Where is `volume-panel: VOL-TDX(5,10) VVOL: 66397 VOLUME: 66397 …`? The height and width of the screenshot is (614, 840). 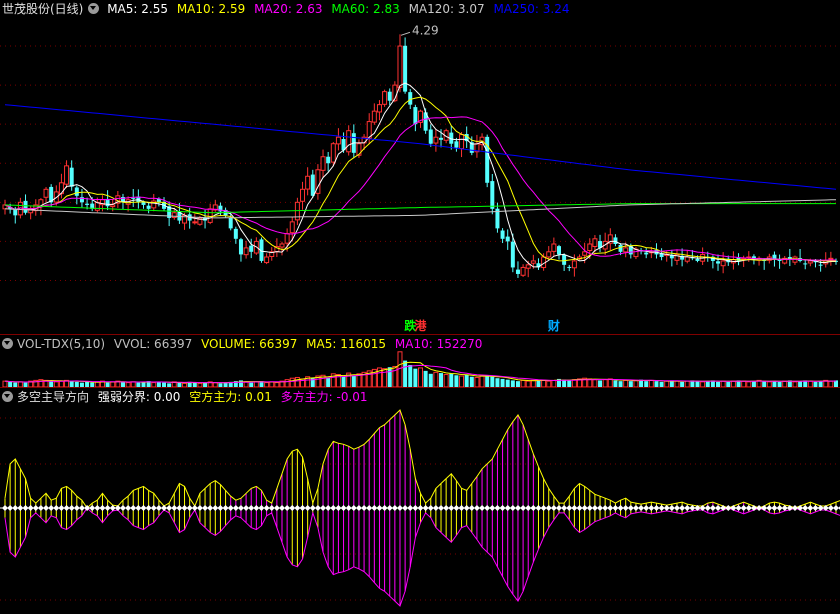 volume-panel: VOL-TDX(5,10) VVOL: 66397 VOLUME: 66397 … is located at coordinates (420, 360).